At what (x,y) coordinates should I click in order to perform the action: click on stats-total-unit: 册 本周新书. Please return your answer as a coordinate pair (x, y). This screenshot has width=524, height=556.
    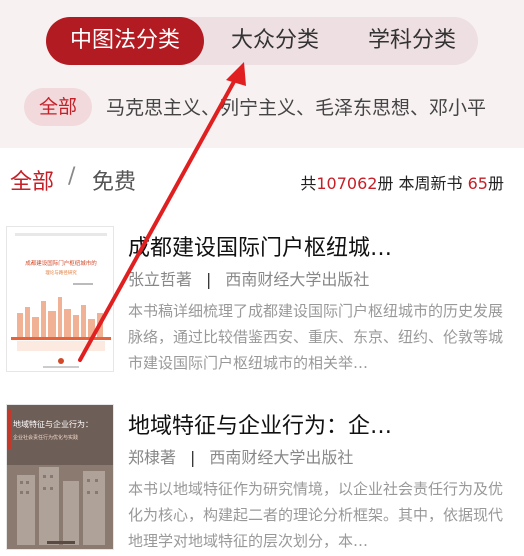
    Looking at the image, I should click on (422, 183).